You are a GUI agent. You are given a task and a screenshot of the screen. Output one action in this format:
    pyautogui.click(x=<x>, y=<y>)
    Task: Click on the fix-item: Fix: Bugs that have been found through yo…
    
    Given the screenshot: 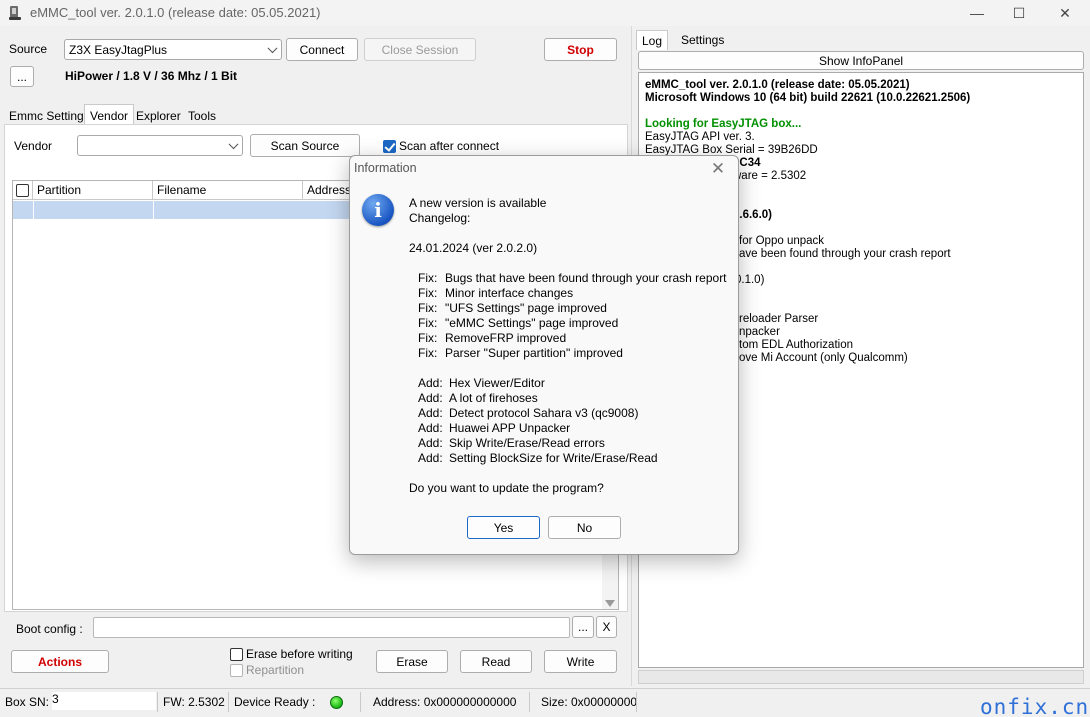 What is the action you would take?
    pyautogui.click(x=572, y=278)
    